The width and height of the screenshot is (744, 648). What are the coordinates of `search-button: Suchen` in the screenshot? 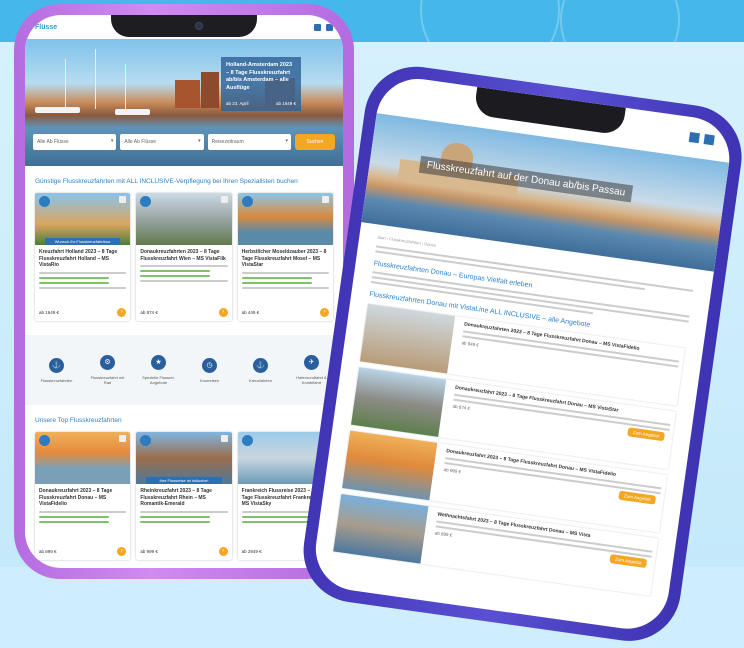 It's located at (314, 142).